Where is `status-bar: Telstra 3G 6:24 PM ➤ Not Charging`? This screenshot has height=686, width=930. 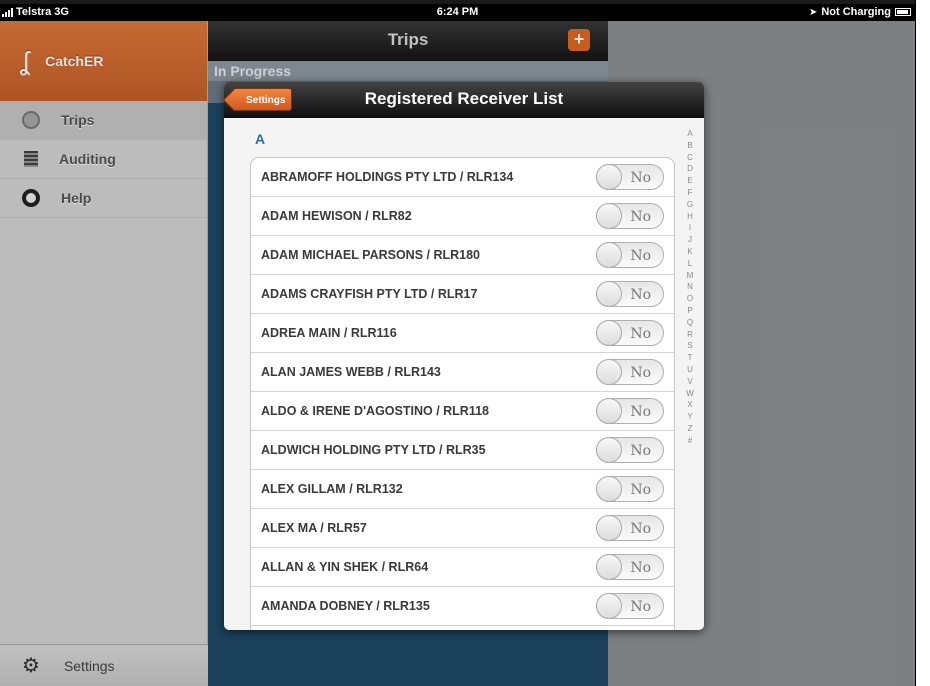 status-bar: Telstra 3G 6:24 PM ➤ Not Charging is located at coordinates (457, 12).